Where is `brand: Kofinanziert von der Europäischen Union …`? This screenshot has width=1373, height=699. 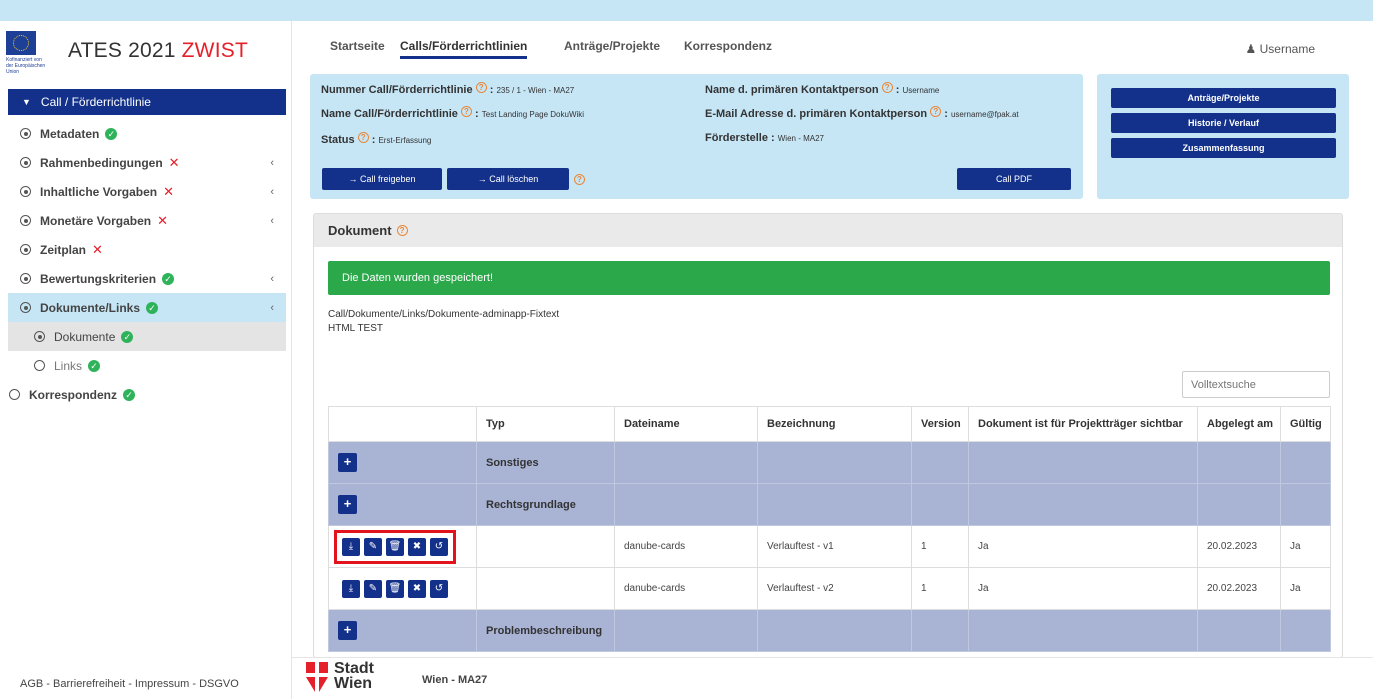
brand: Kofinanziert von der Europäischen Union … is located at coordinates (145, 51).